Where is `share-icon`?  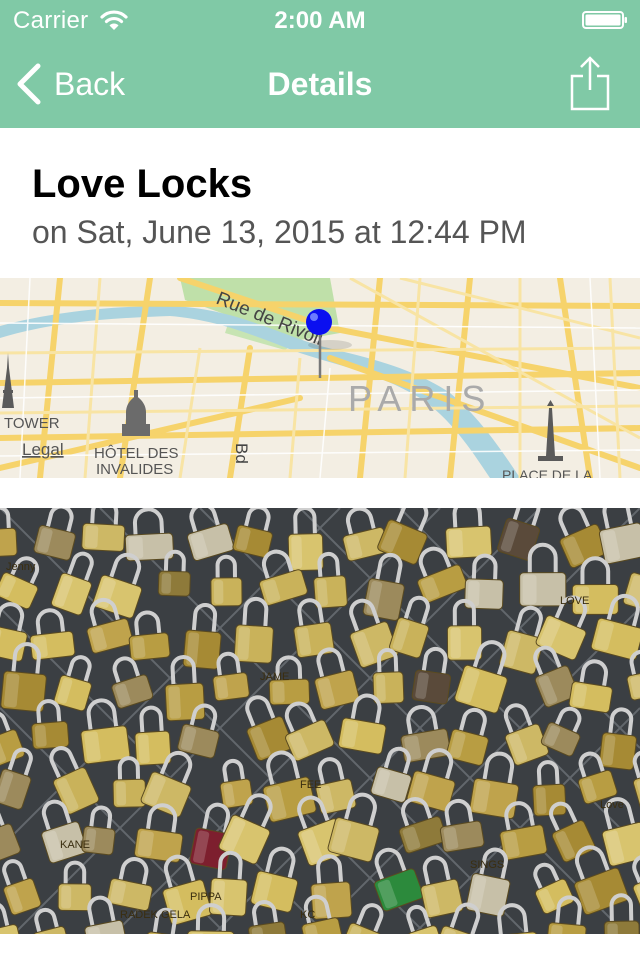 share-icon is located at coordinates (590, 84).